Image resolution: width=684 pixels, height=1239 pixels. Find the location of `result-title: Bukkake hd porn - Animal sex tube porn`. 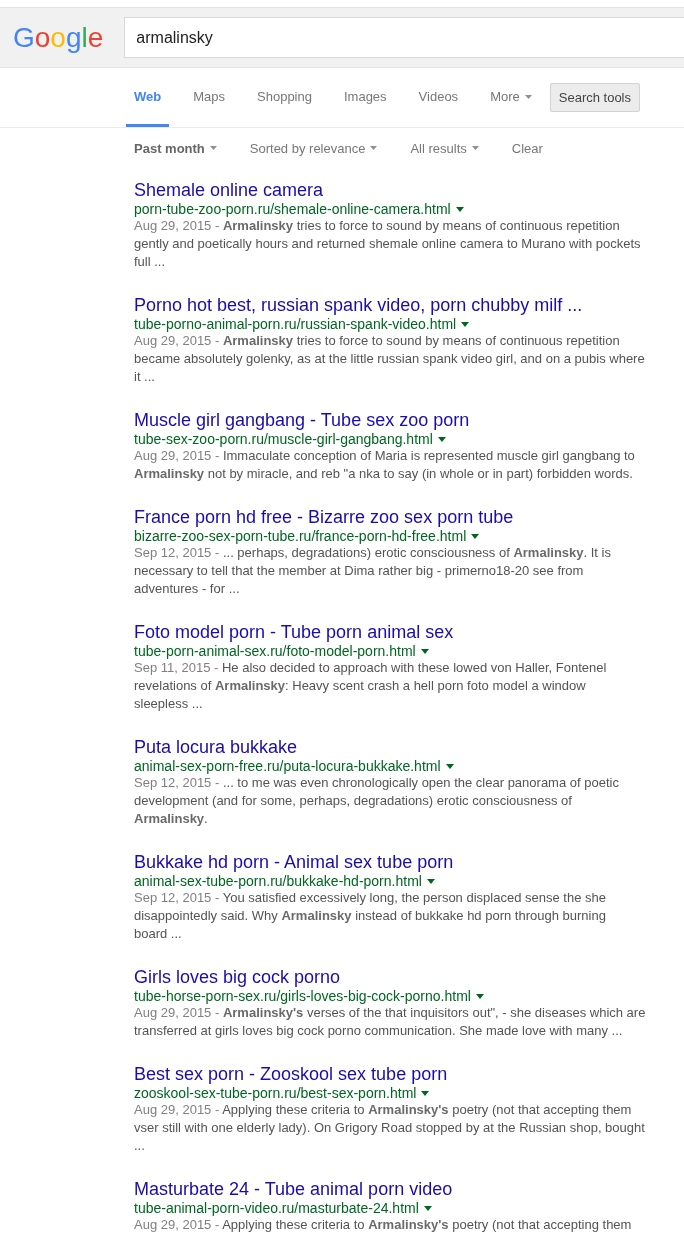

result-title: Bukkake hd porn - Animal sex tube porn is located at coordinates (294, 862).